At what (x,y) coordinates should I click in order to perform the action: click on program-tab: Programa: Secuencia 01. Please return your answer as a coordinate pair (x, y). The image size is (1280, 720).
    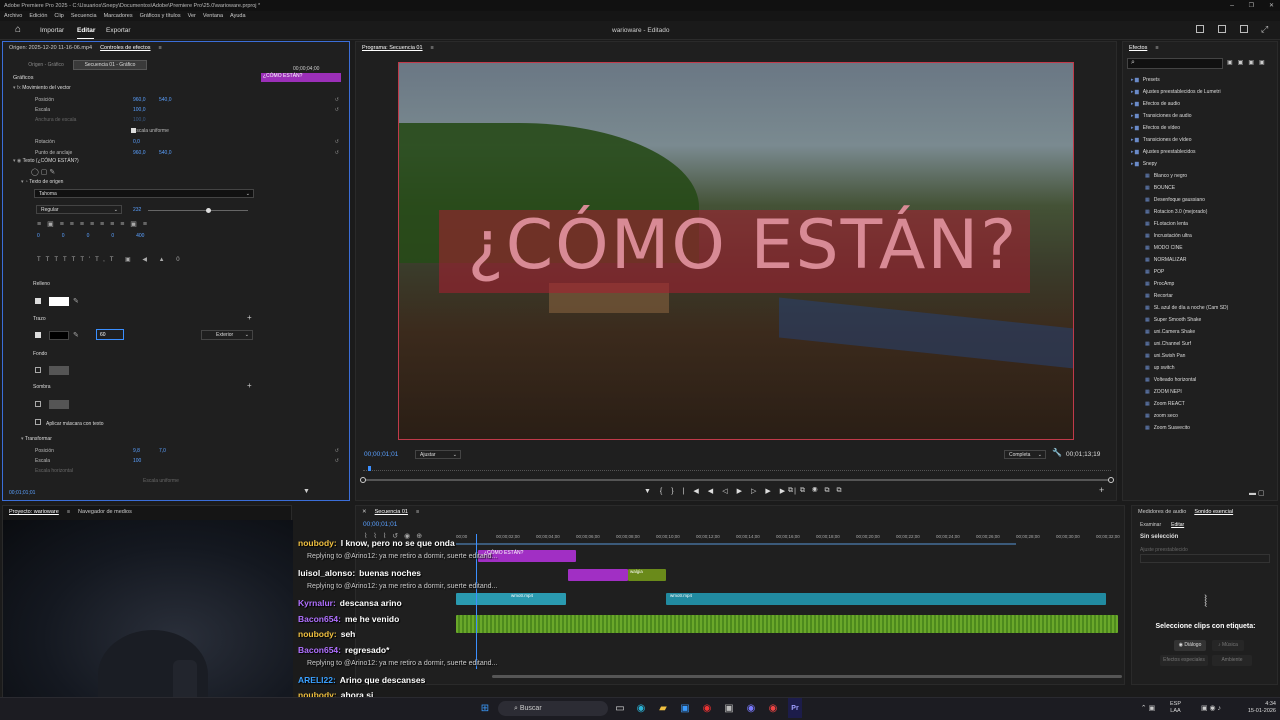
    Looking at the image, I should click on (392, 48).